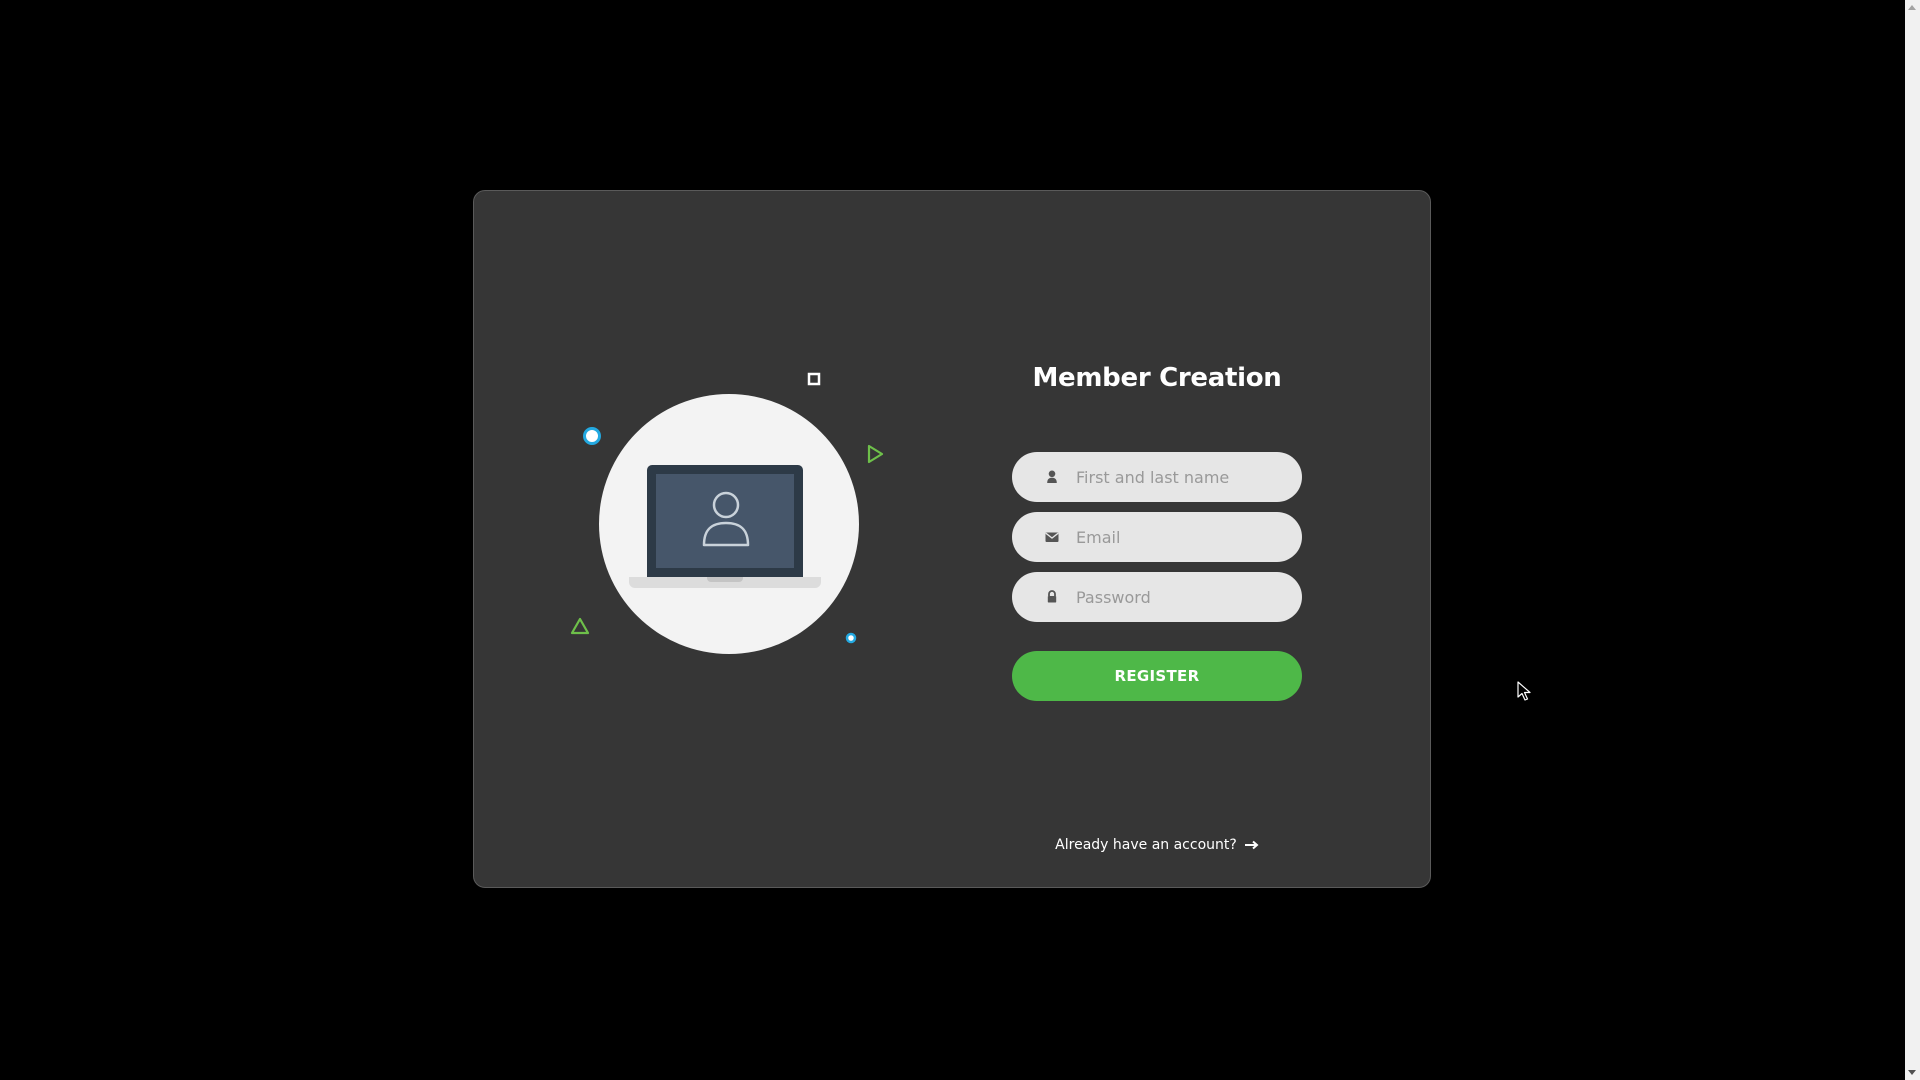  Describe the element at coordinates (1912, 7) in the screenshot. I see `scroll-up-icon` at that location.